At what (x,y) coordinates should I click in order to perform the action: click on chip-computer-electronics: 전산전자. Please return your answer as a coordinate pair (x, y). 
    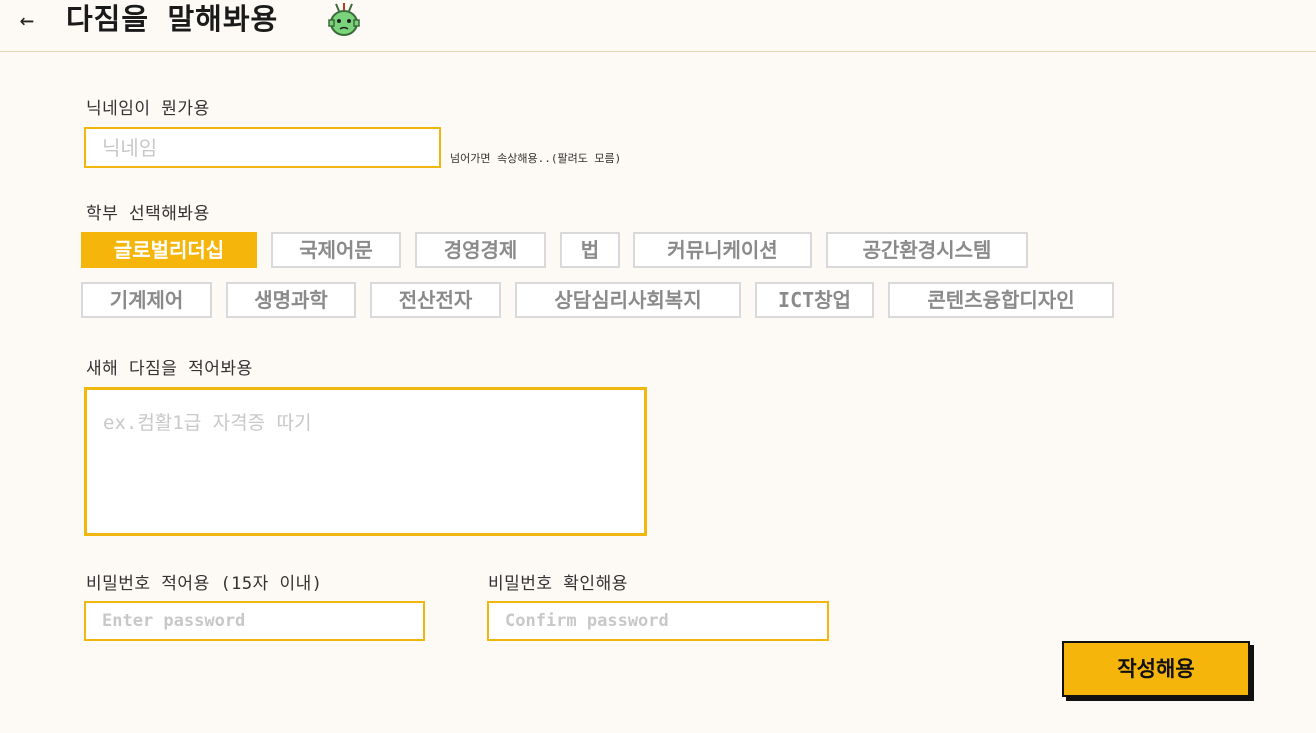
    Looking at the image, I should click on (435, 300).